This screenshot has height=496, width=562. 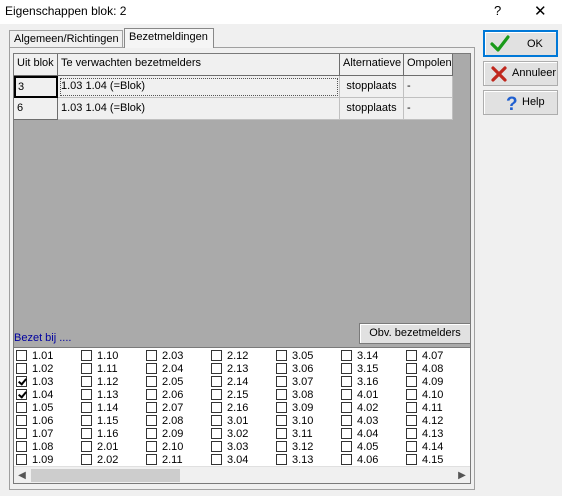 I want to click on checklist-item: 2.16, so click(x=241, y=408).